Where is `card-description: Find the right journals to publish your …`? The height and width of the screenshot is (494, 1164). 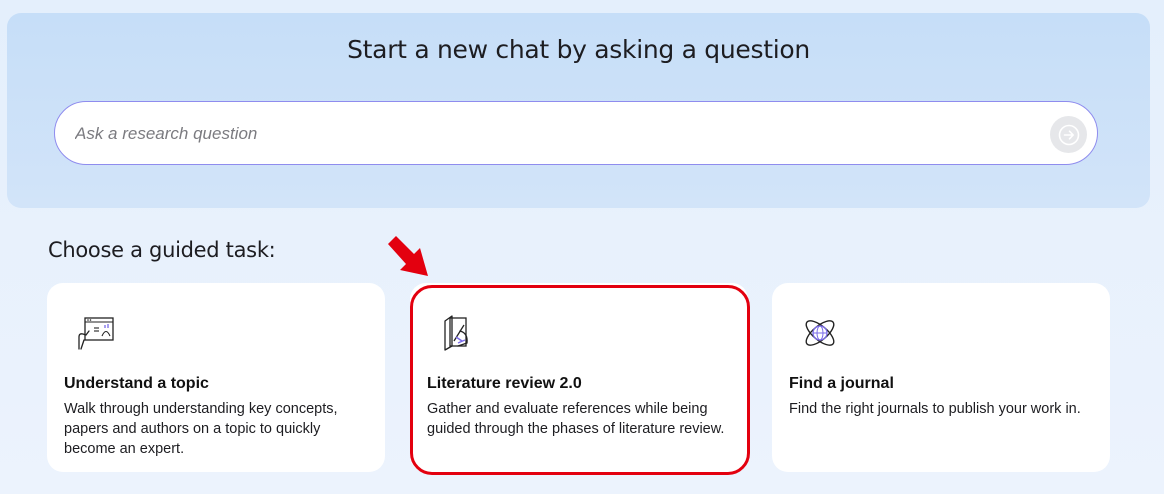
card-description: Find the right journals to publish your … is located at coordinates (935, 409).